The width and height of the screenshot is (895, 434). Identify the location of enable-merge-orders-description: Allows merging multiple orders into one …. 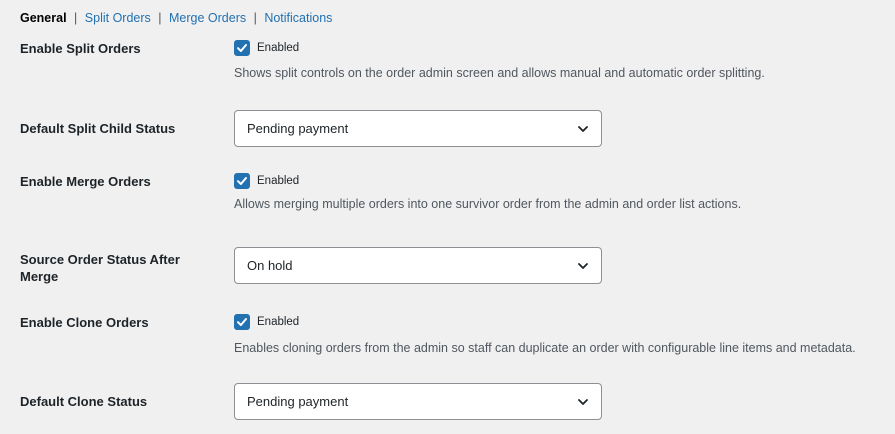
(488, 204).